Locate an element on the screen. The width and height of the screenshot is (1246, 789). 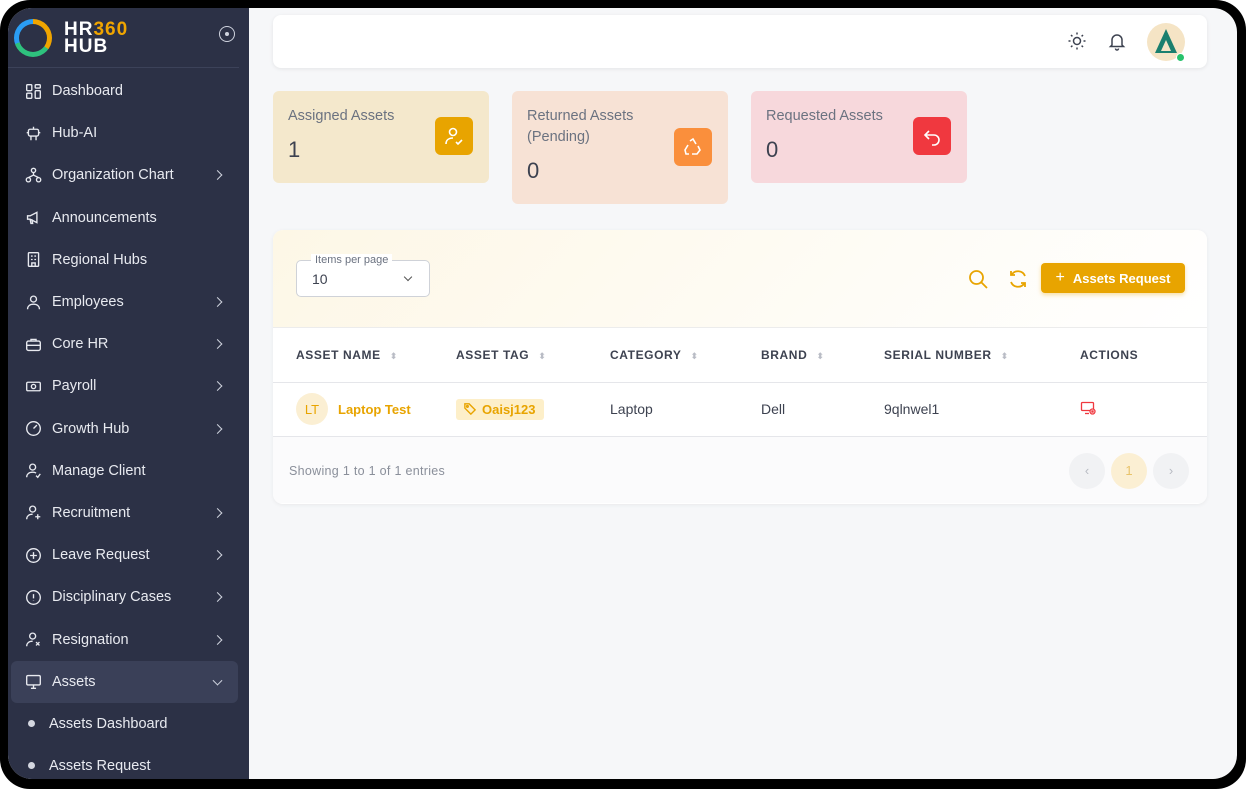
sidebar-item-resignation: Resignation is located at coordinates (128, 639).